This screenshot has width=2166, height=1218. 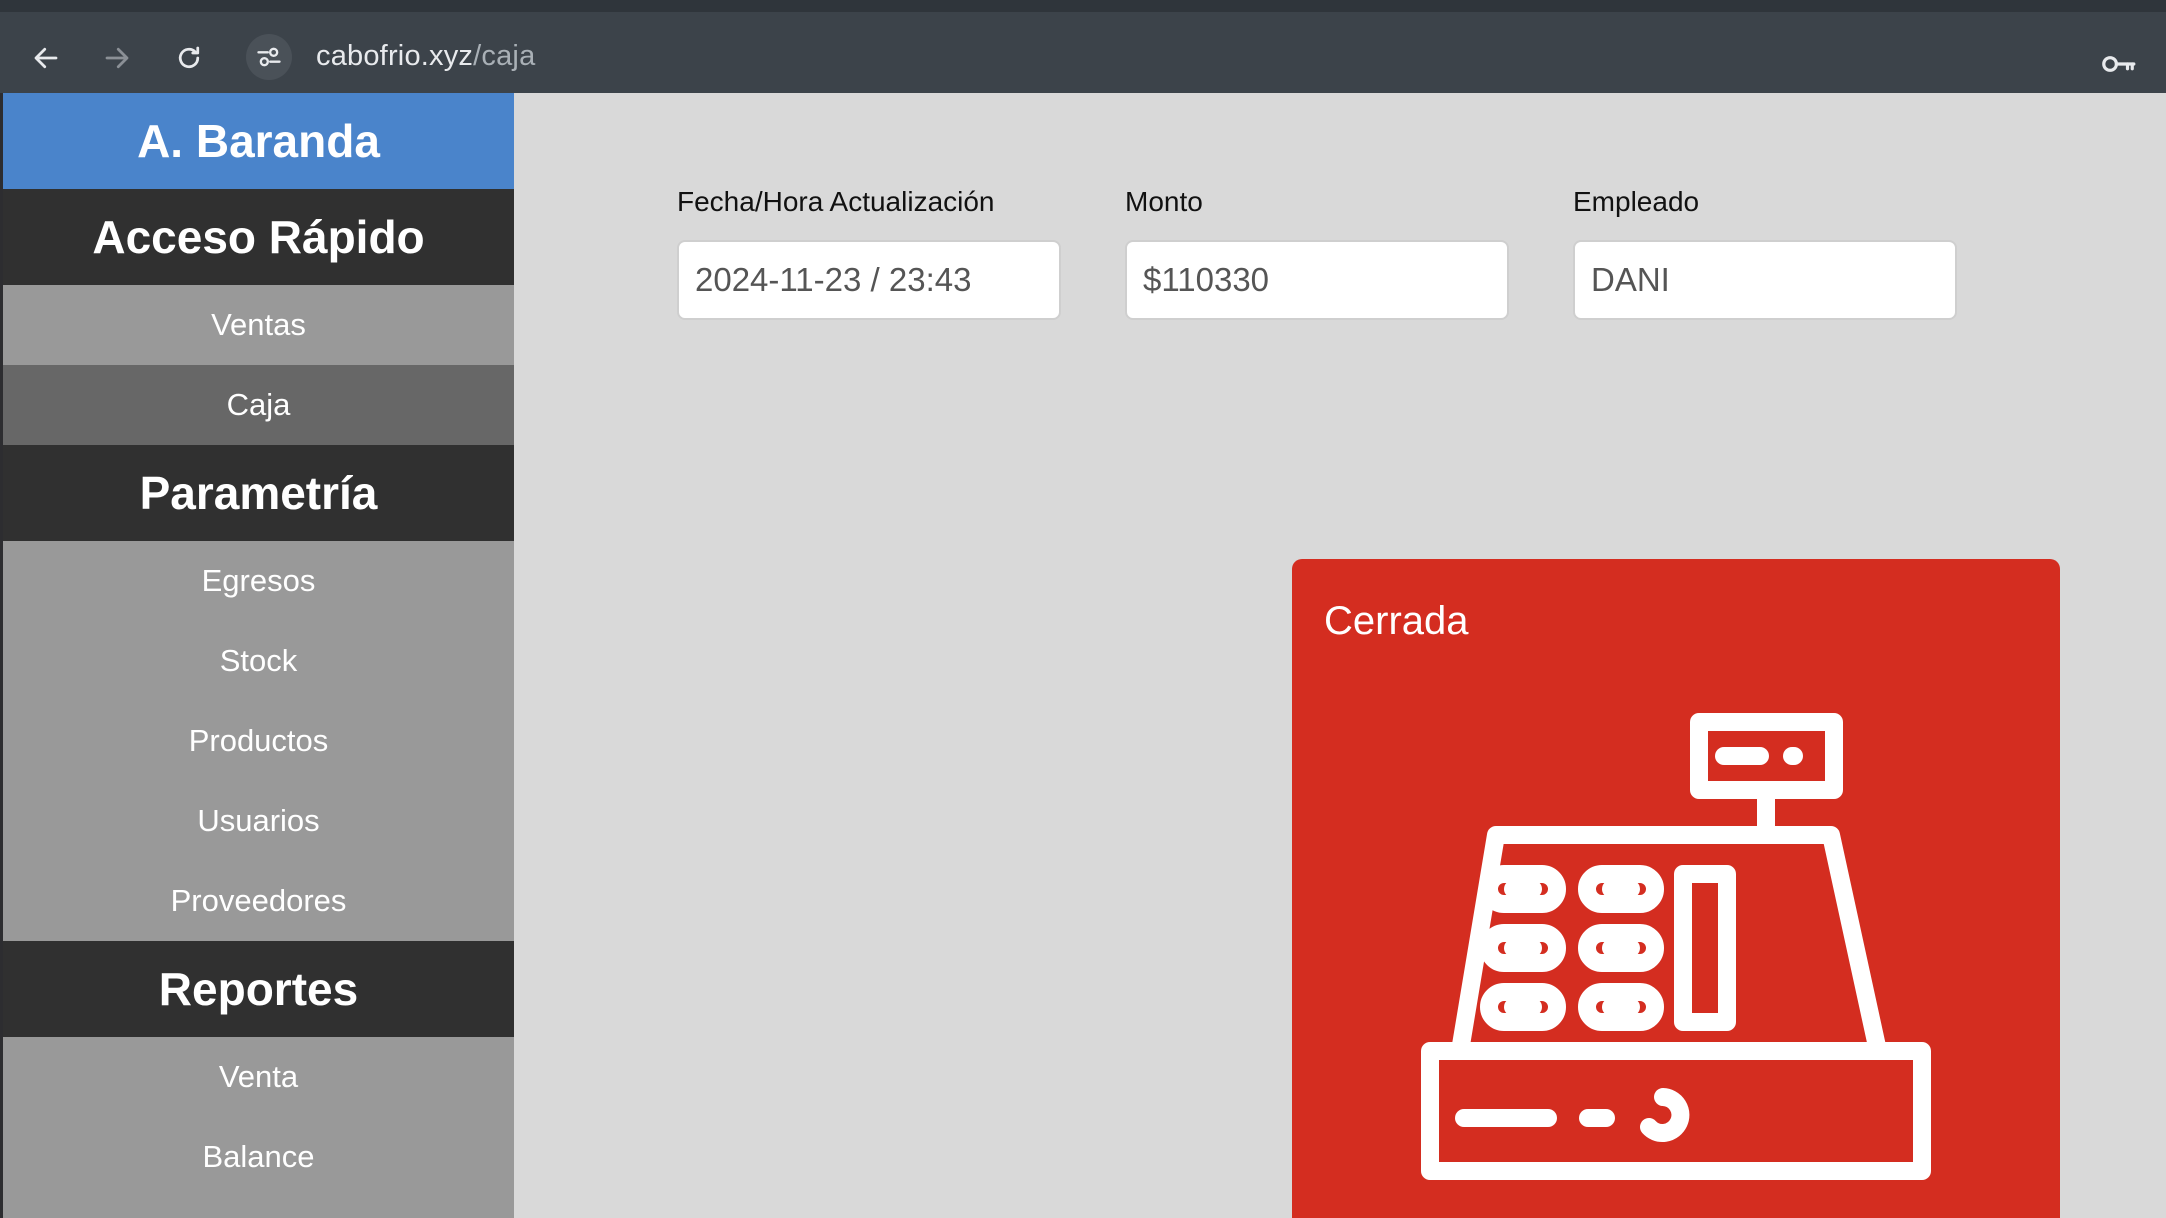 What do you see at coordinates (836, 201) in the screenshot?
I see `fecha-label: Fecha/Hora Actualización` at bounding box center [836, 201].